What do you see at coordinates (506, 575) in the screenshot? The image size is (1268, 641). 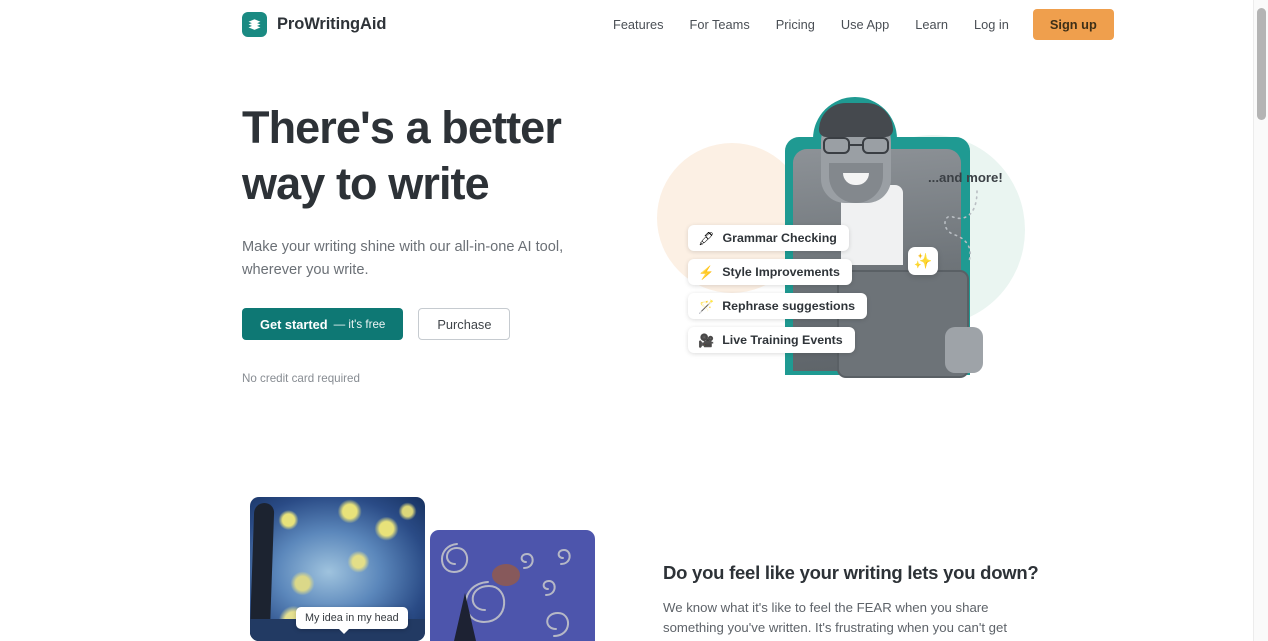 I see `crude-smudge` at bounding box center [506, 575].